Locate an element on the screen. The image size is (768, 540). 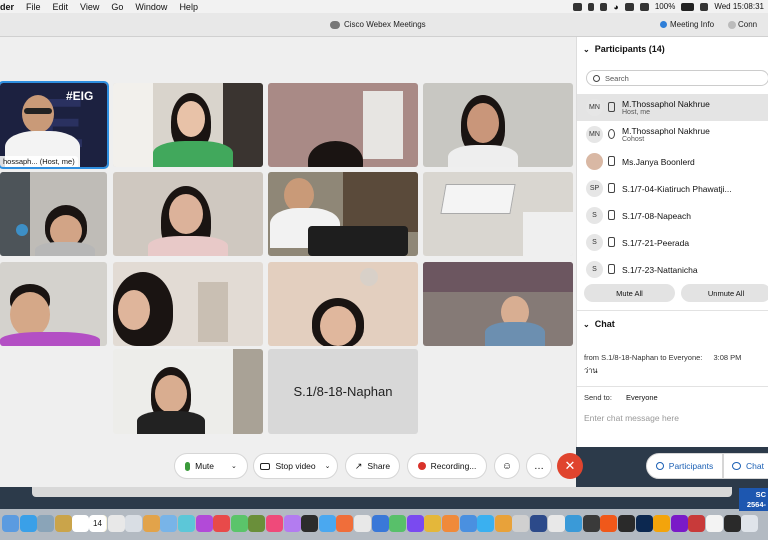
stop-video-button: Stop video ⌄ is located at coordinates (295, 466).